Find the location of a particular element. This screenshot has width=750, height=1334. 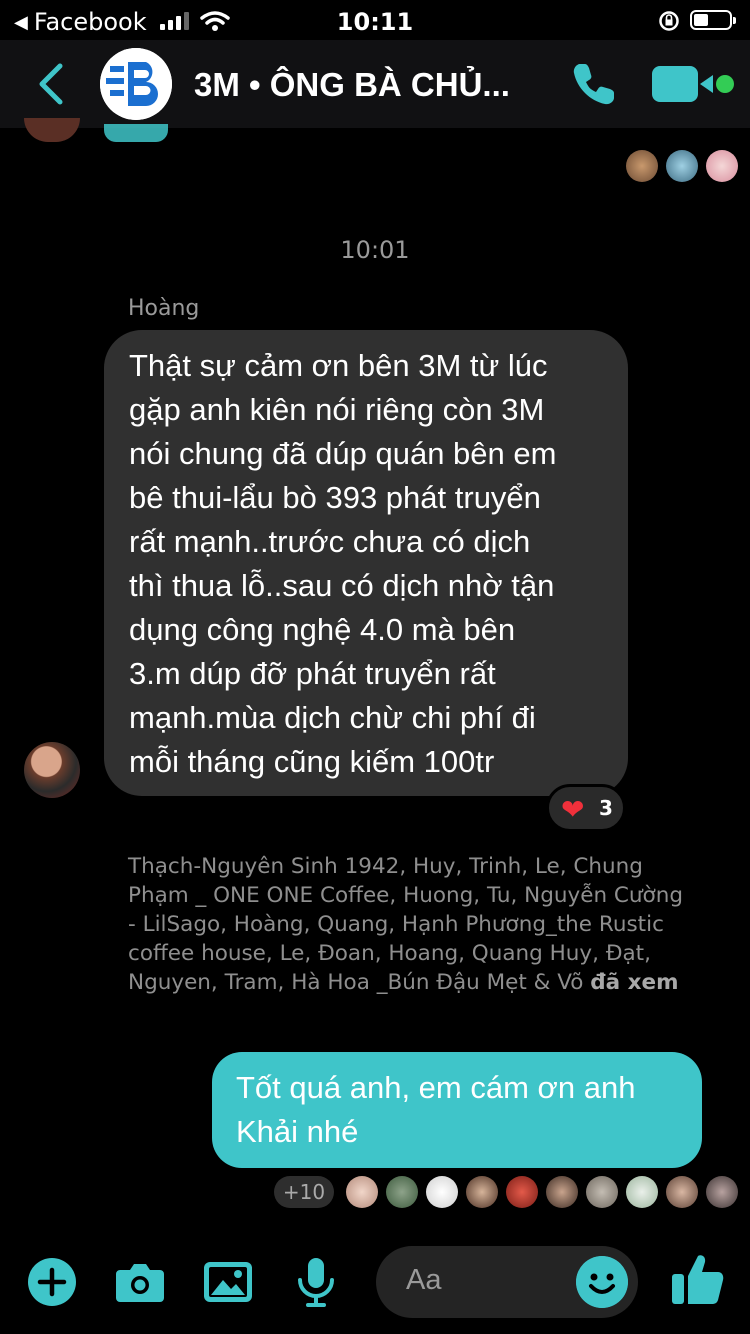

phone-icon is located at coordinates (594, 84).